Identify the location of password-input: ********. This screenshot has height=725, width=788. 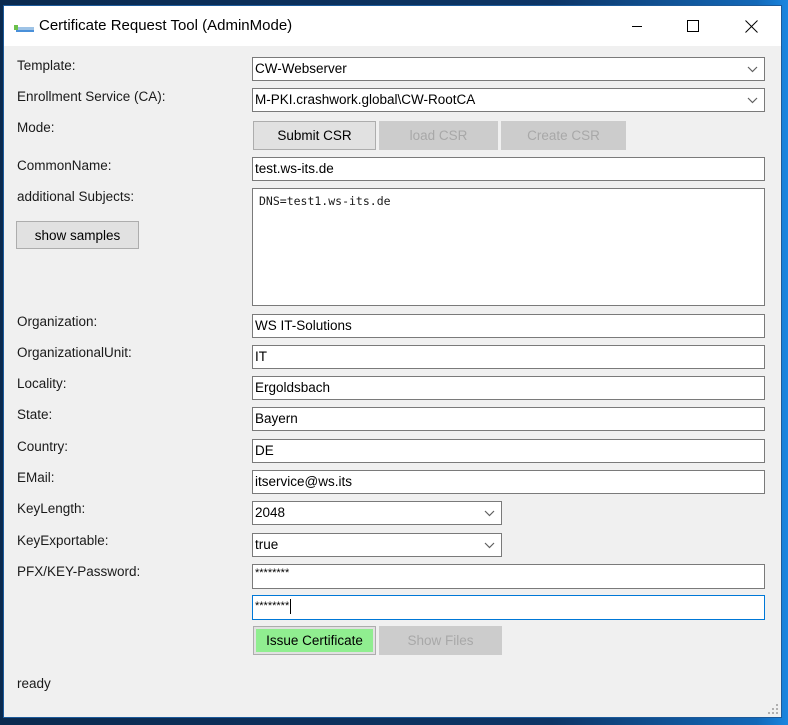
(508, 576).